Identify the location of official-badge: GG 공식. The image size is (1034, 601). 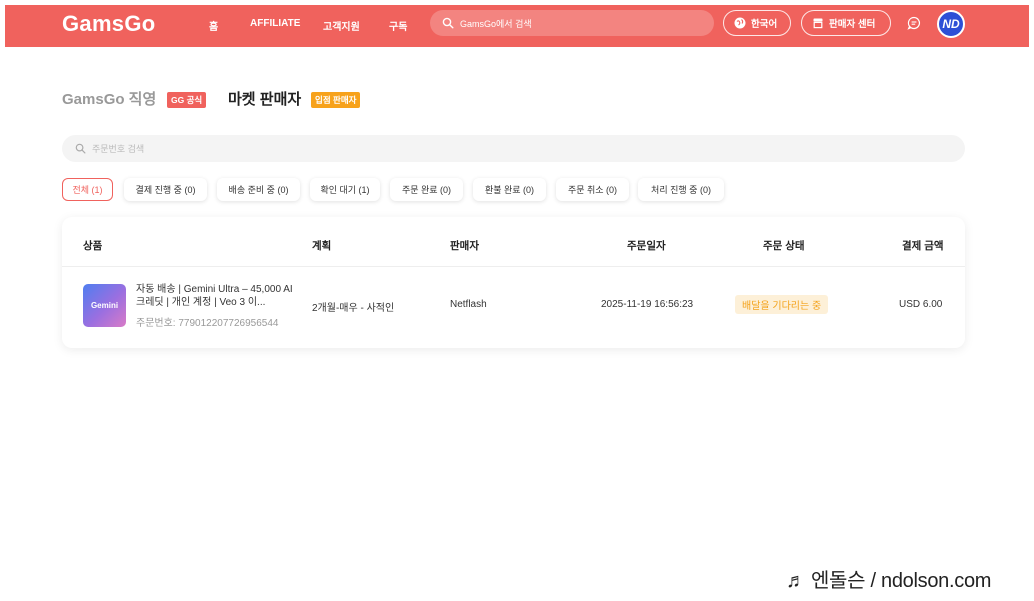
(187, 100).